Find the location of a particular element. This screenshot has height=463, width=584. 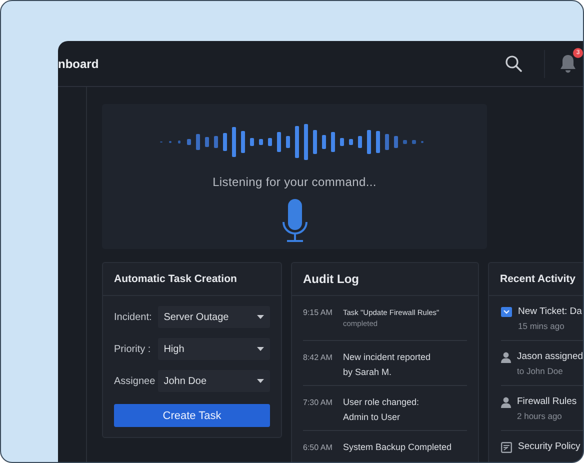

search-icon is located at coordinates (513, 63).